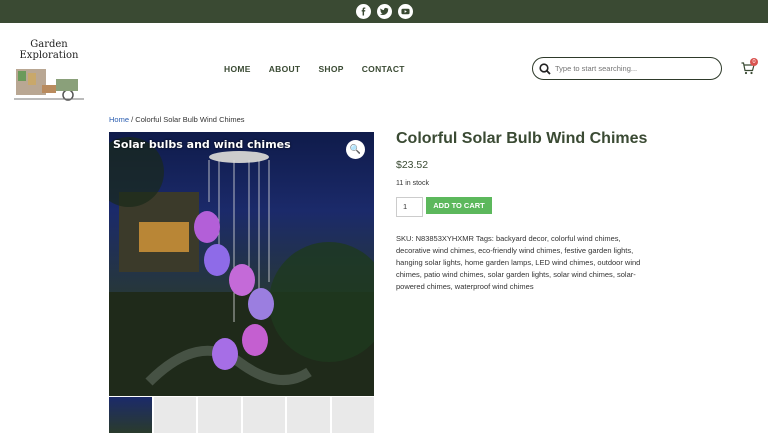 Image resolution: width=768 pixels, height=433 pixels. What do you see at coordinates (564, 262) in the screenshot?
I see `product-tag-link: LED wind chimes` at bounding box center [564, 262].